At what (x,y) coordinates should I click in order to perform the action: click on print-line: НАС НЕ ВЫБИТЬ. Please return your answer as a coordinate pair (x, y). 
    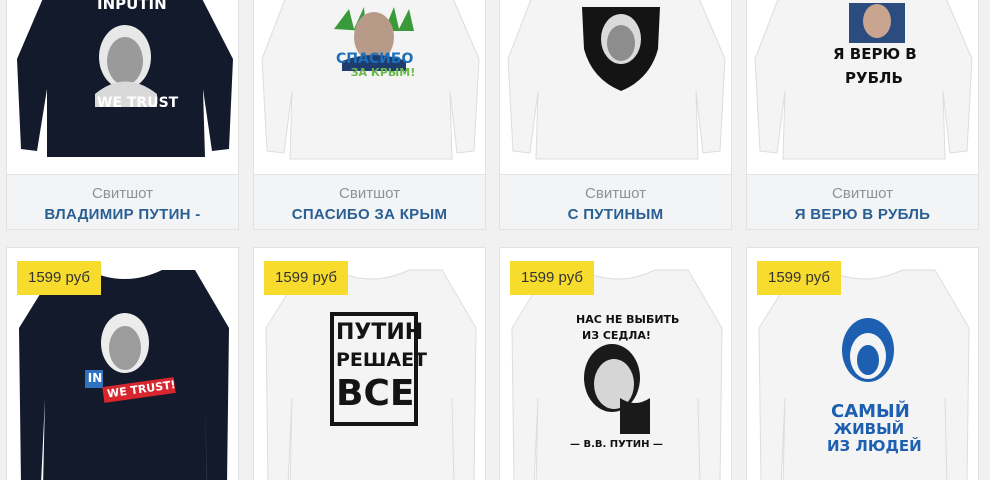
    Looking at the image, I should click on (628, 319).